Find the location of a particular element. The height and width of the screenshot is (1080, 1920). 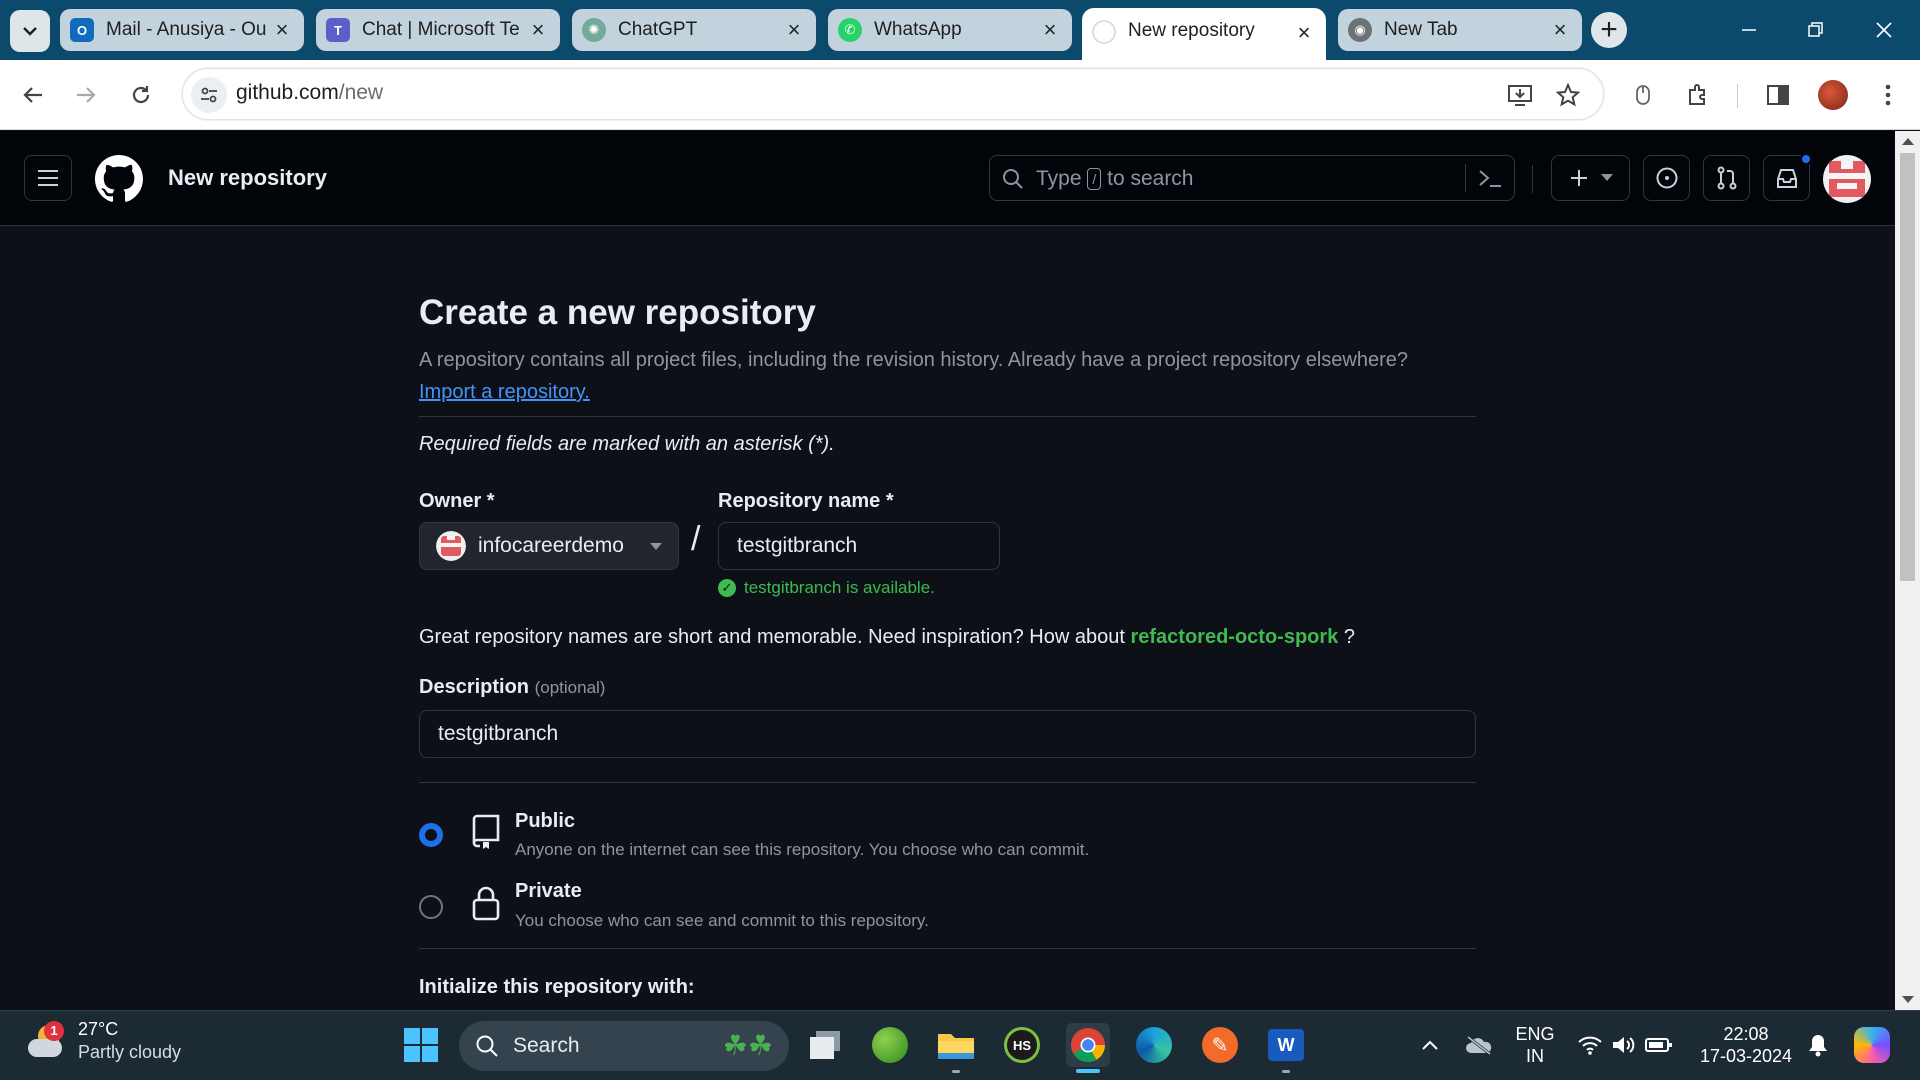

taskbar-app-green is located at coordinates (890, 1045).